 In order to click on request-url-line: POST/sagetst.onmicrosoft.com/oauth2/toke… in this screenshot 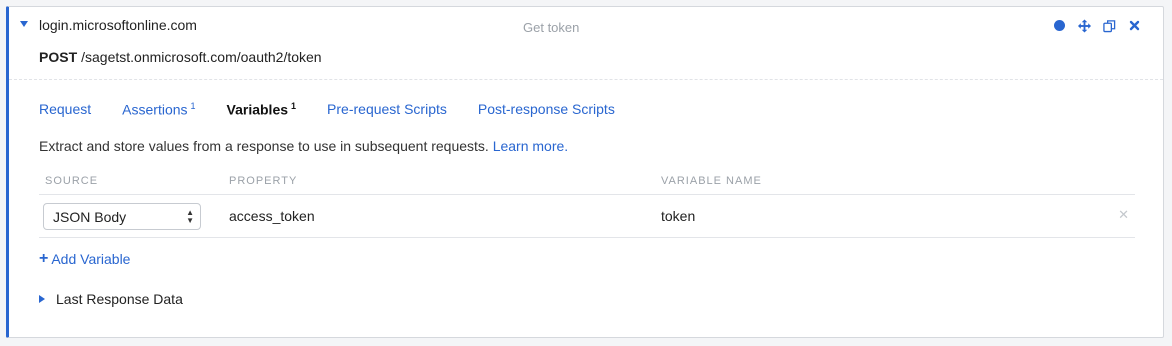, I will do `click(180, 57)`.